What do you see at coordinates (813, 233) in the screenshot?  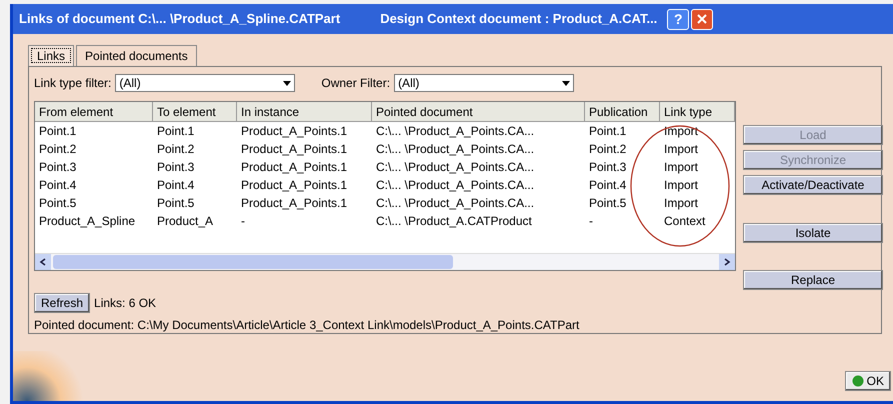 I see `side-button: Isolate` at bounding box center [813, 233].